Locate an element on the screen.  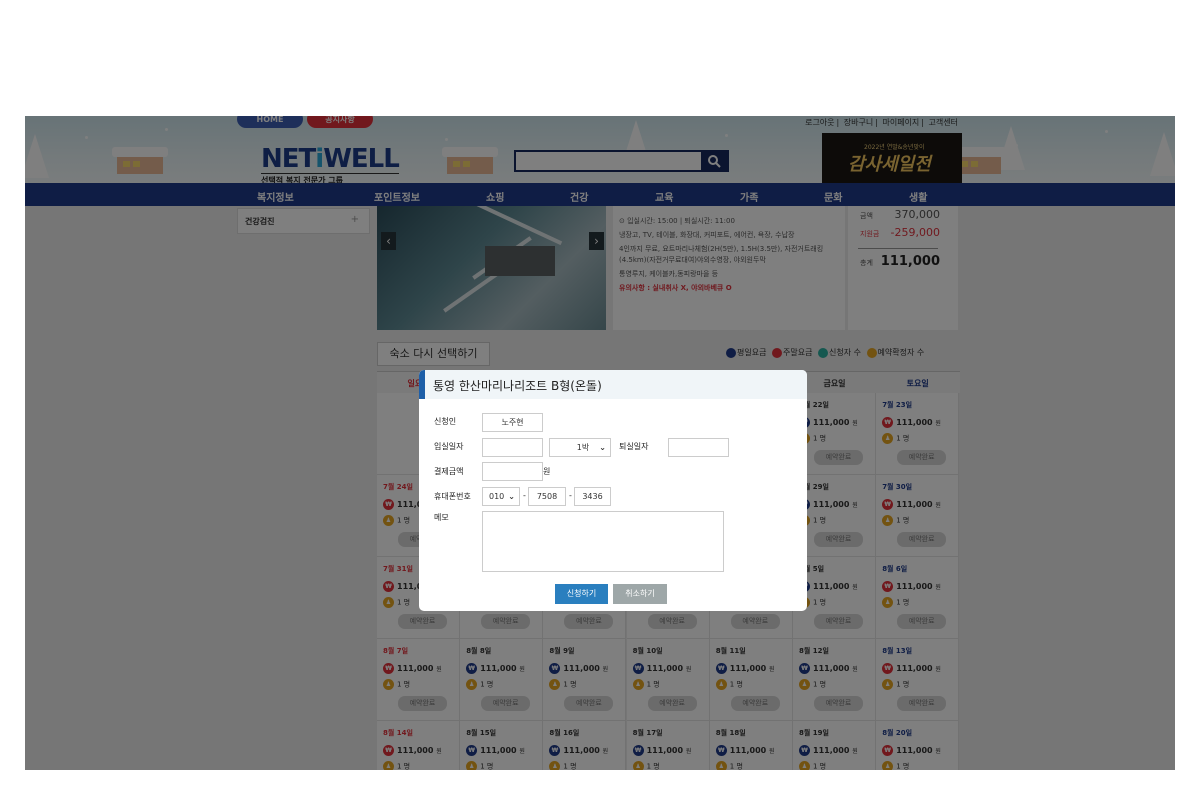
applicant-field: 노주현 is located at coordinates (512, 422).